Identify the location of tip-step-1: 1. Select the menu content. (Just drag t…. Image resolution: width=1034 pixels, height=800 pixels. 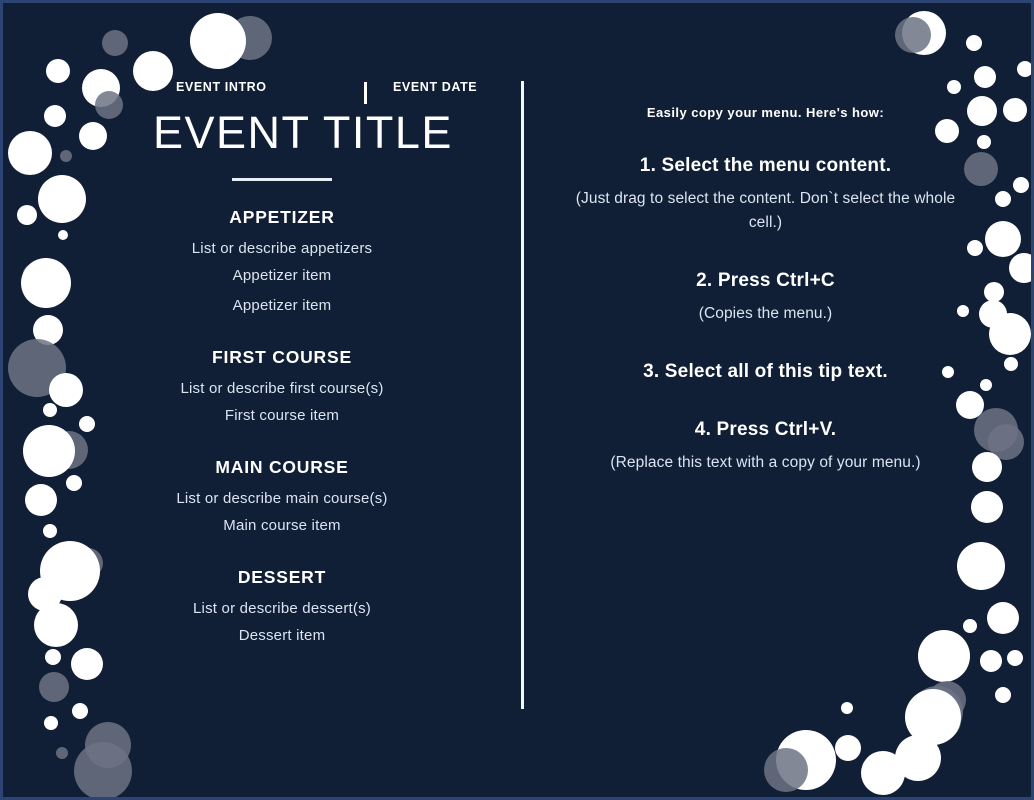
(765, 194).